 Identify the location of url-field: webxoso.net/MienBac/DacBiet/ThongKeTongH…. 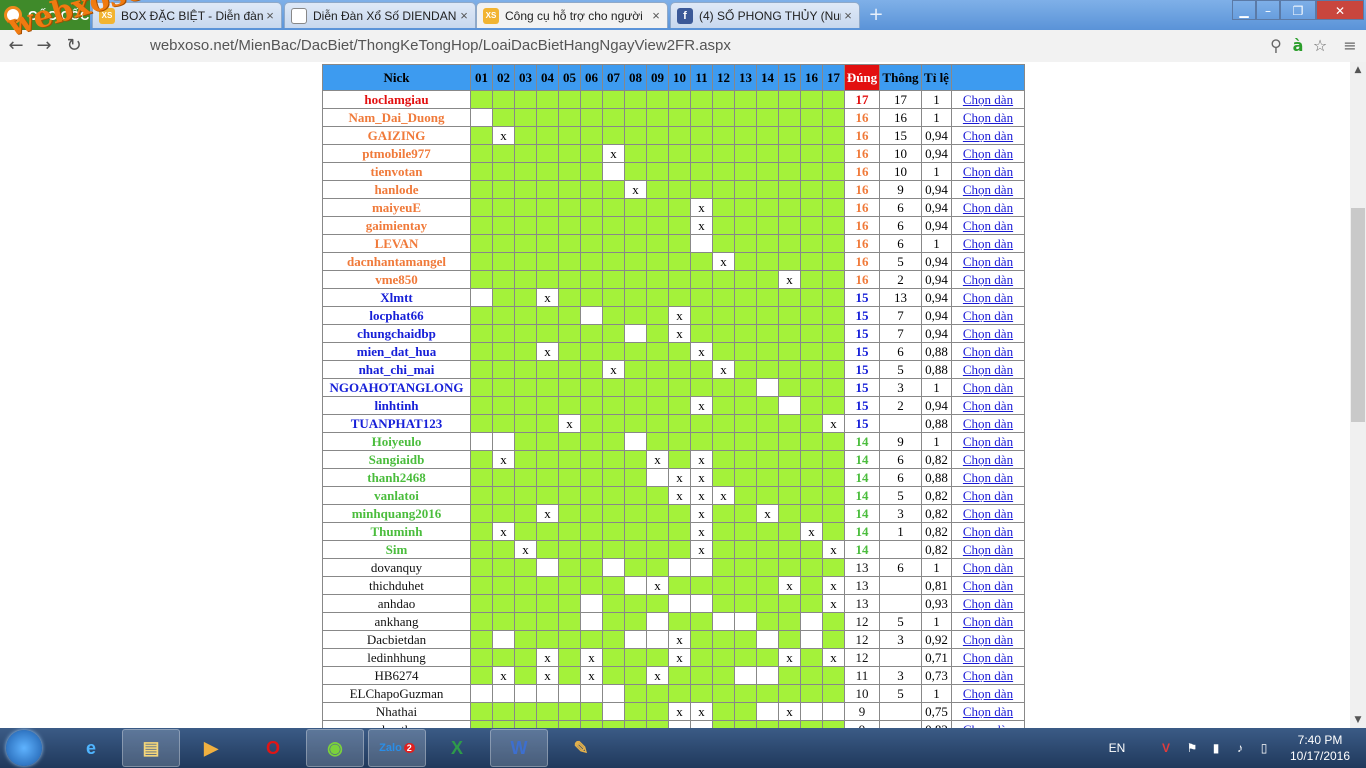
(716, 46).